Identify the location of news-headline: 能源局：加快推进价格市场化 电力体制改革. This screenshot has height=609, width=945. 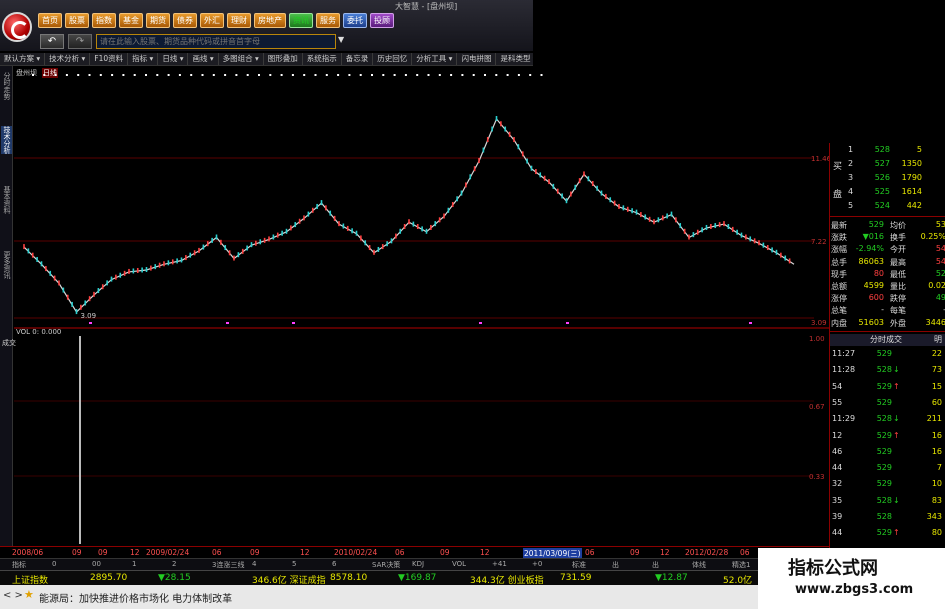
(135, 597).